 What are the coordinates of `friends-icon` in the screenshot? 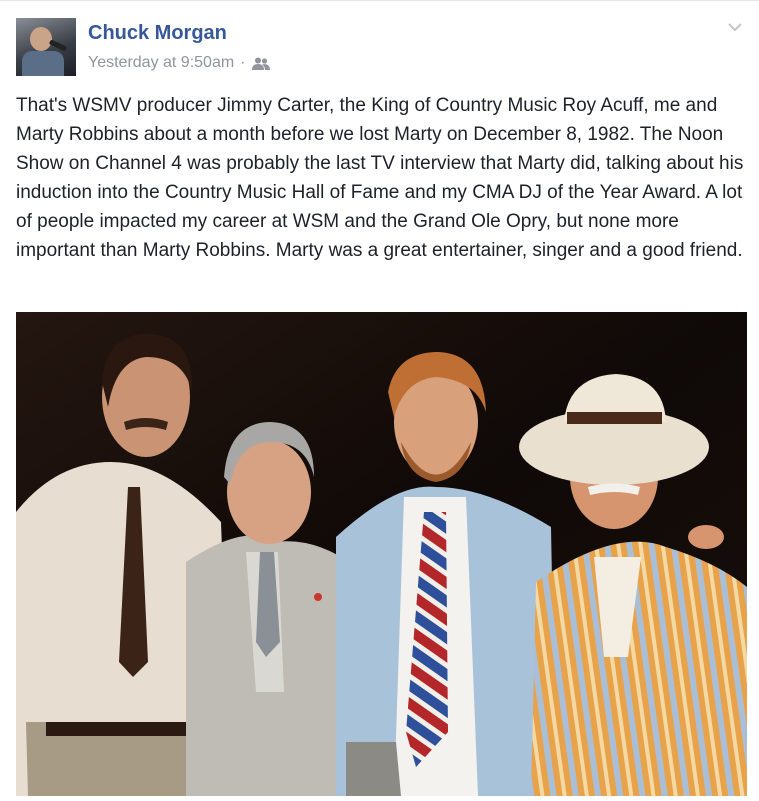 It's located at (260, 63).